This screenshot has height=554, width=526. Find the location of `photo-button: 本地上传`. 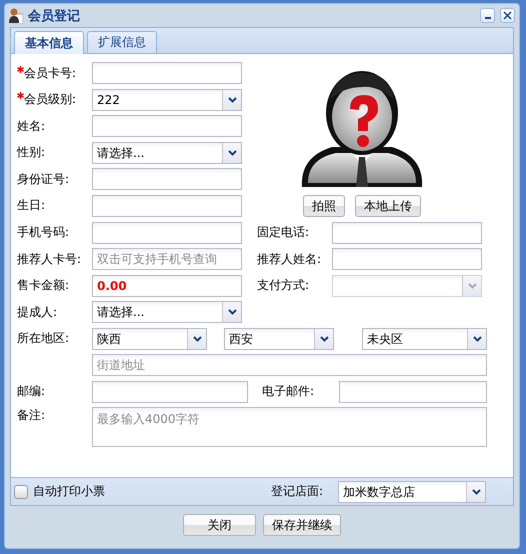

photo-button: 本地上传 is located at coordinates (388, 206).